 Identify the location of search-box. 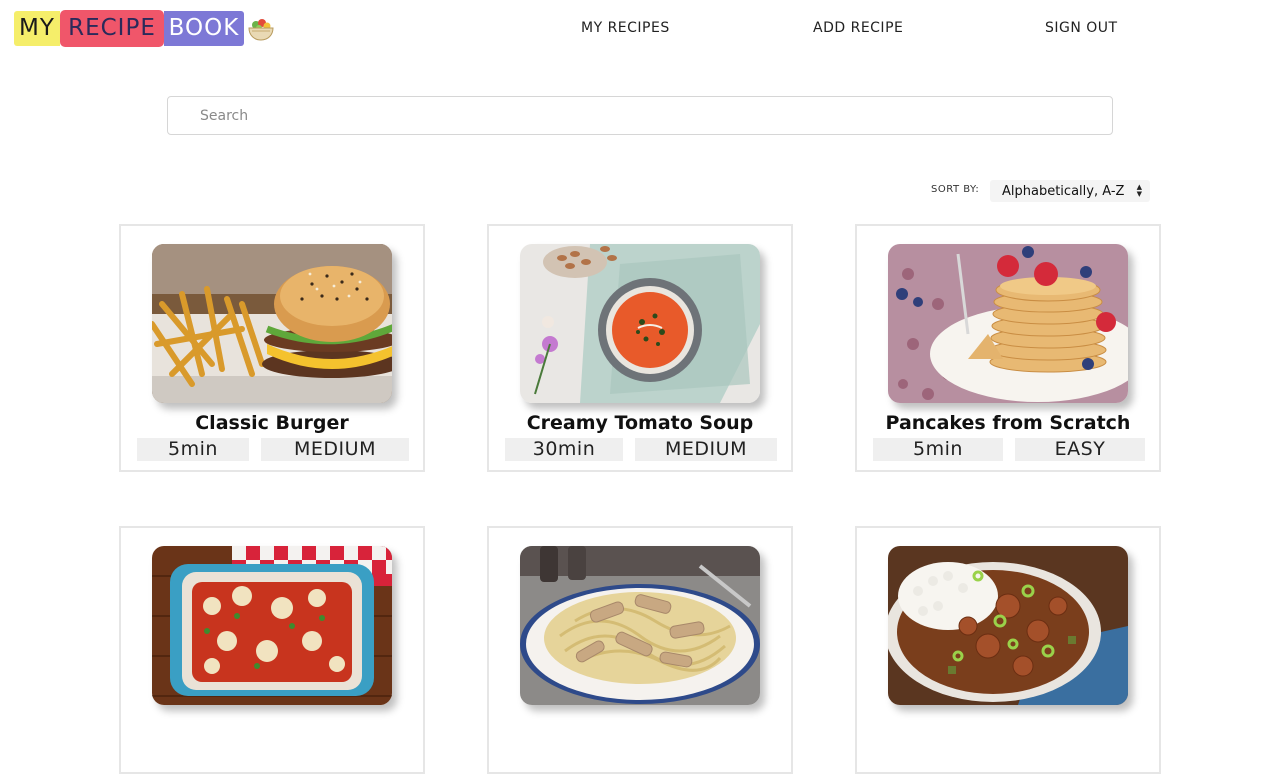
(640, 115).